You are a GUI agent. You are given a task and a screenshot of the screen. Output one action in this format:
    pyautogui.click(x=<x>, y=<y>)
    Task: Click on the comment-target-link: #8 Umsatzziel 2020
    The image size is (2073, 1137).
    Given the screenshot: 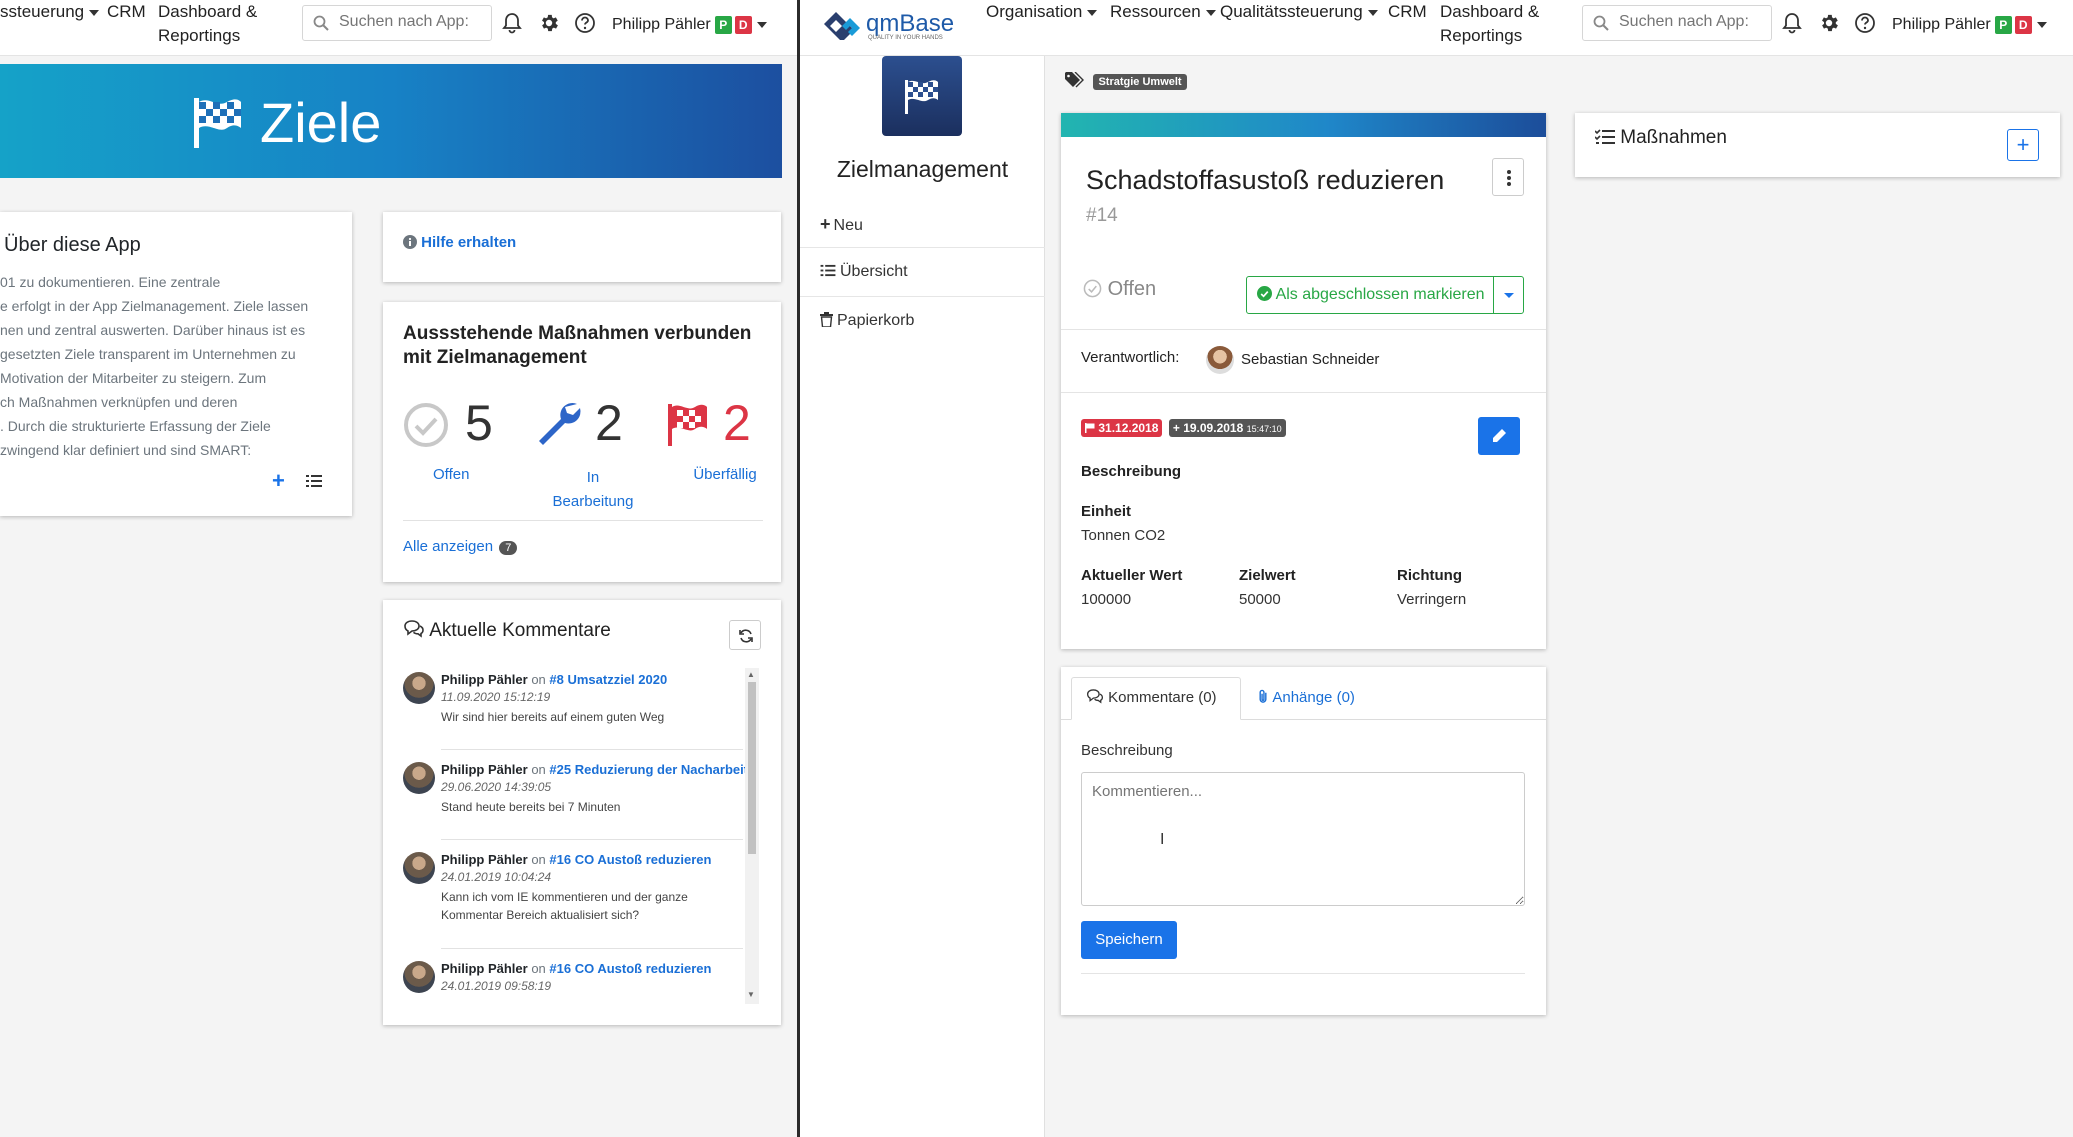 What is the action you would take?
    pyautogui.click(x=608, y=679)
    